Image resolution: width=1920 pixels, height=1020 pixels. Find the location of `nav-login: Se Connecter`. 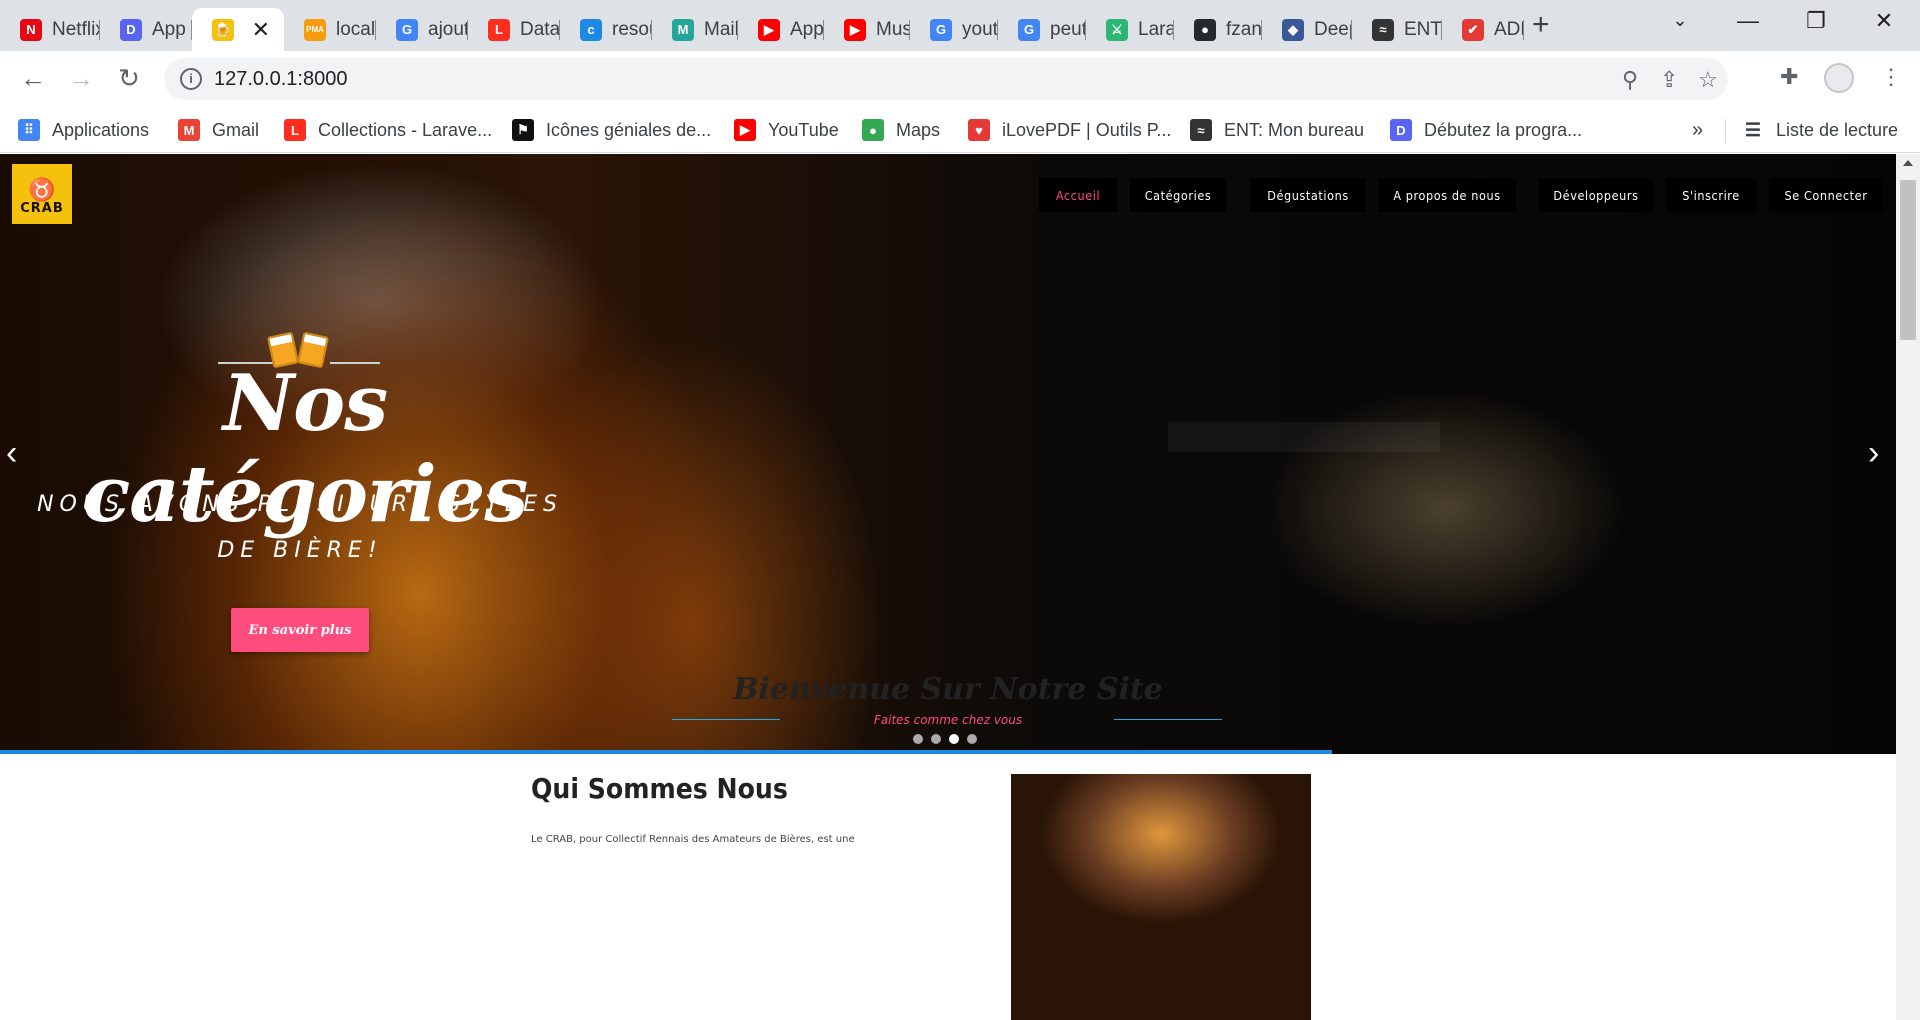

nav-login: Se Connecter is located at coordinates (1826, 195).